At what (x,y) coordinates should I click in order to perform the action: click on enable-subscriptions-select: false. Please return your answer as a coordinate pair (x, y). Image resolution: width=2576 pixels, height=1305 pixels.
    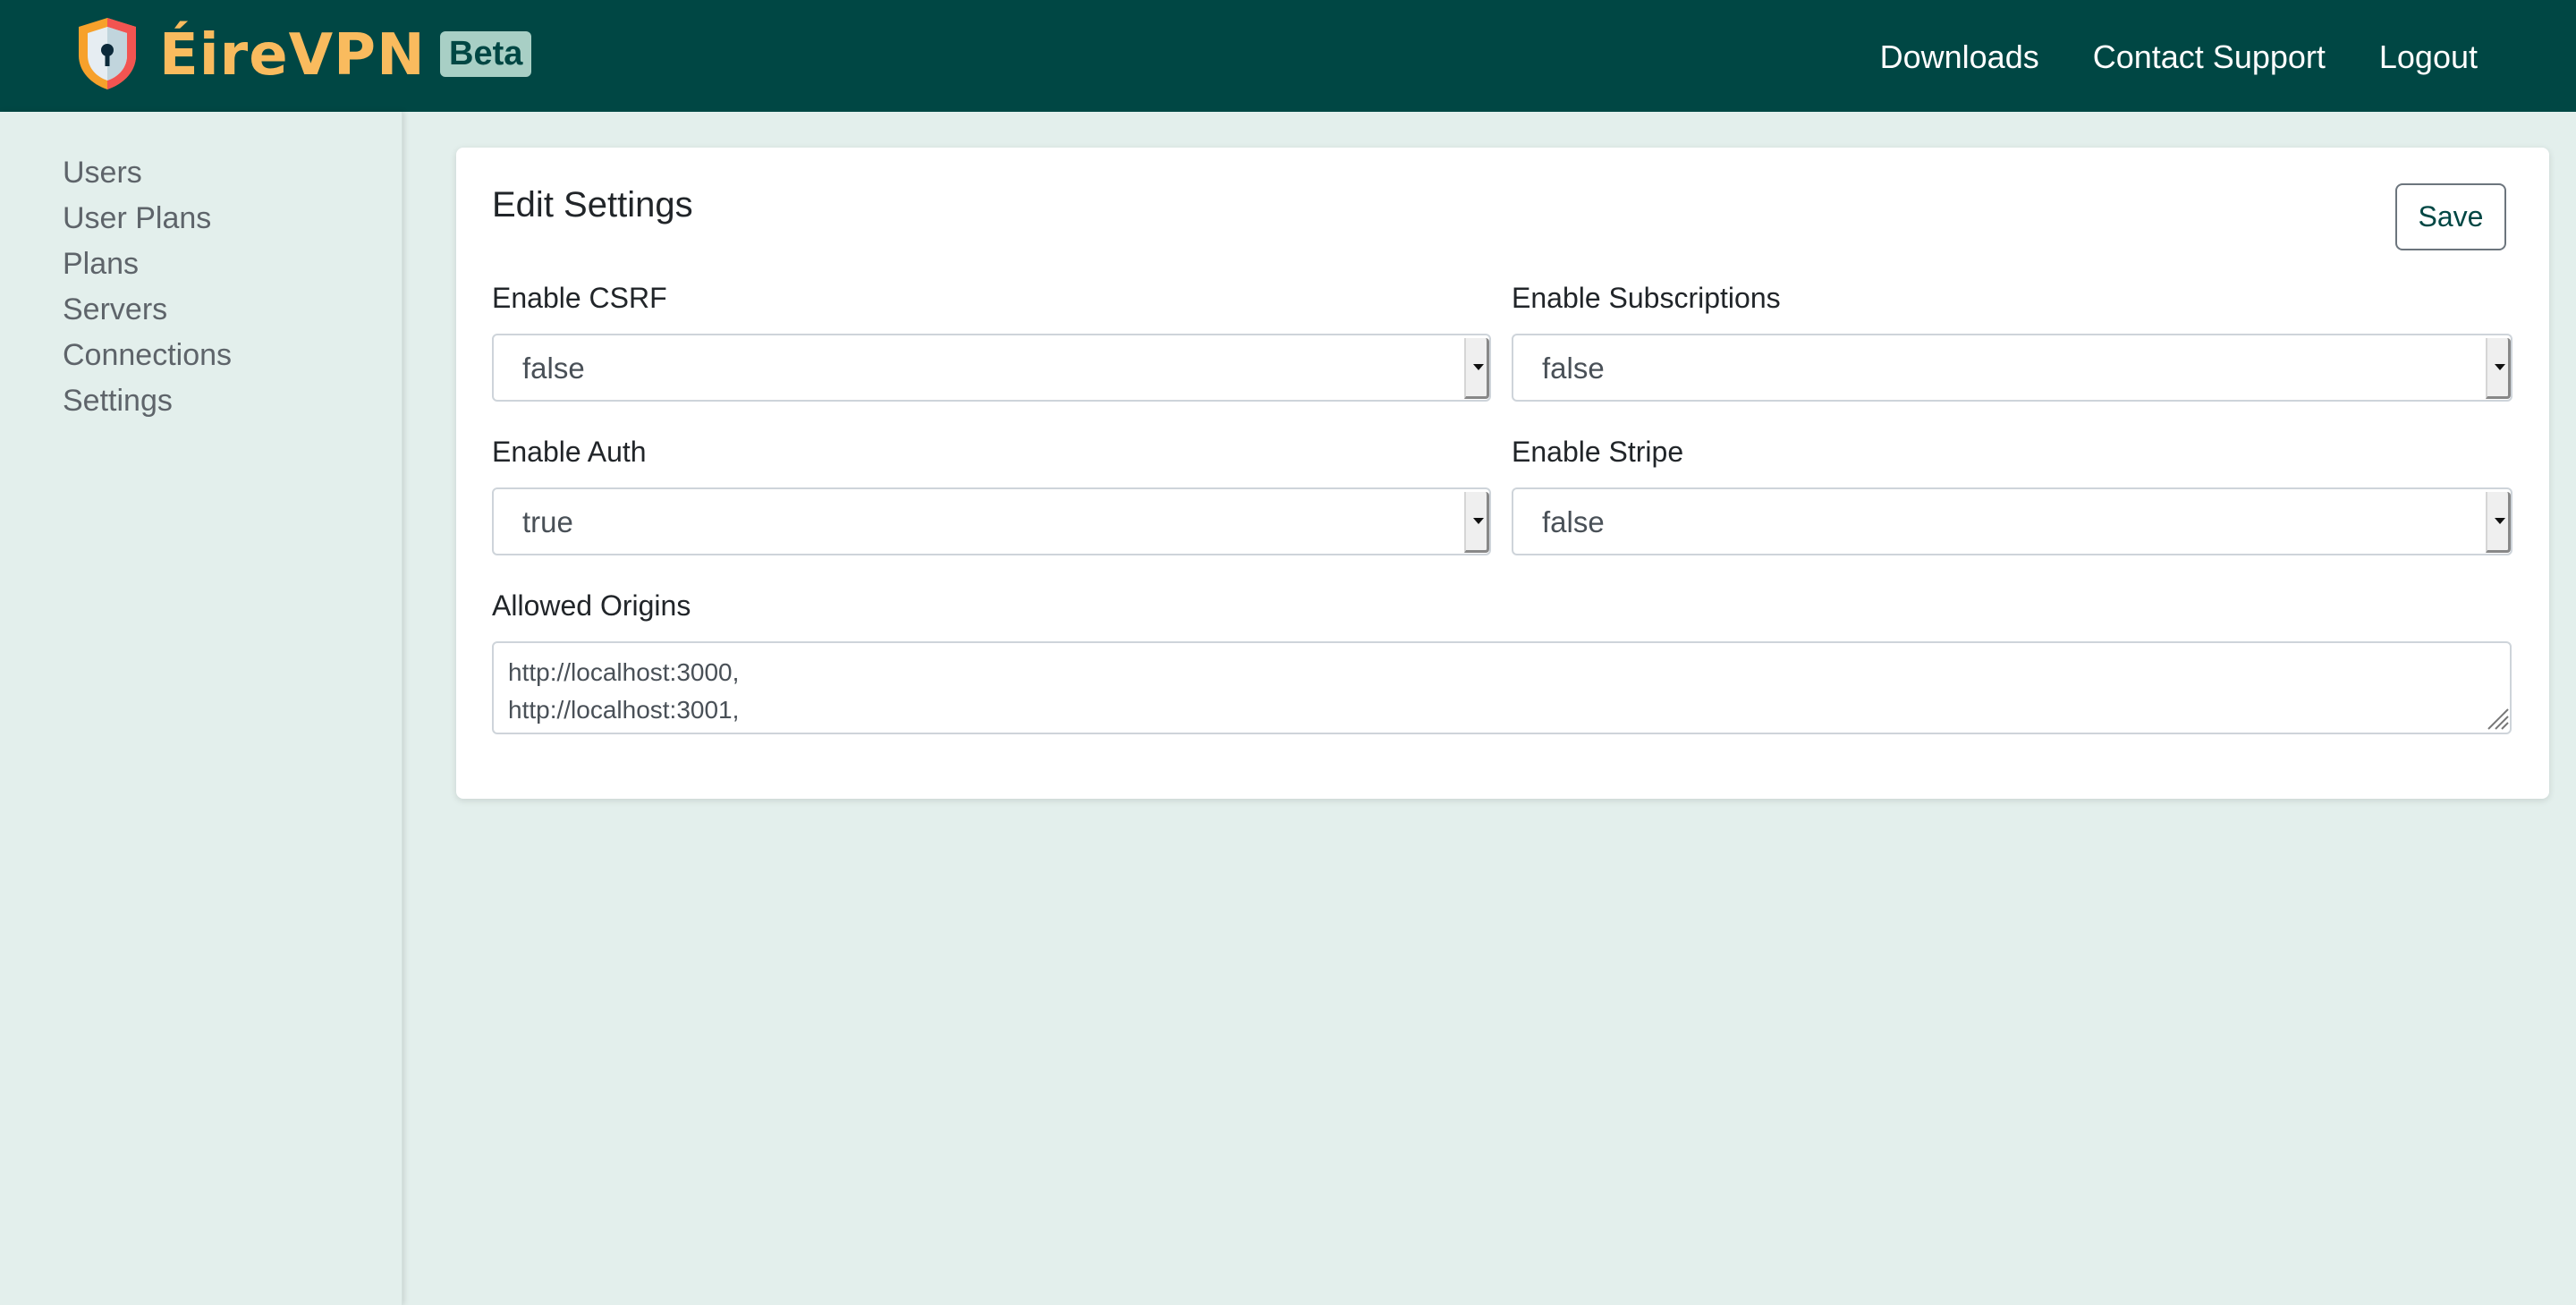
    Looking at the image, I should click on (2012, 368).